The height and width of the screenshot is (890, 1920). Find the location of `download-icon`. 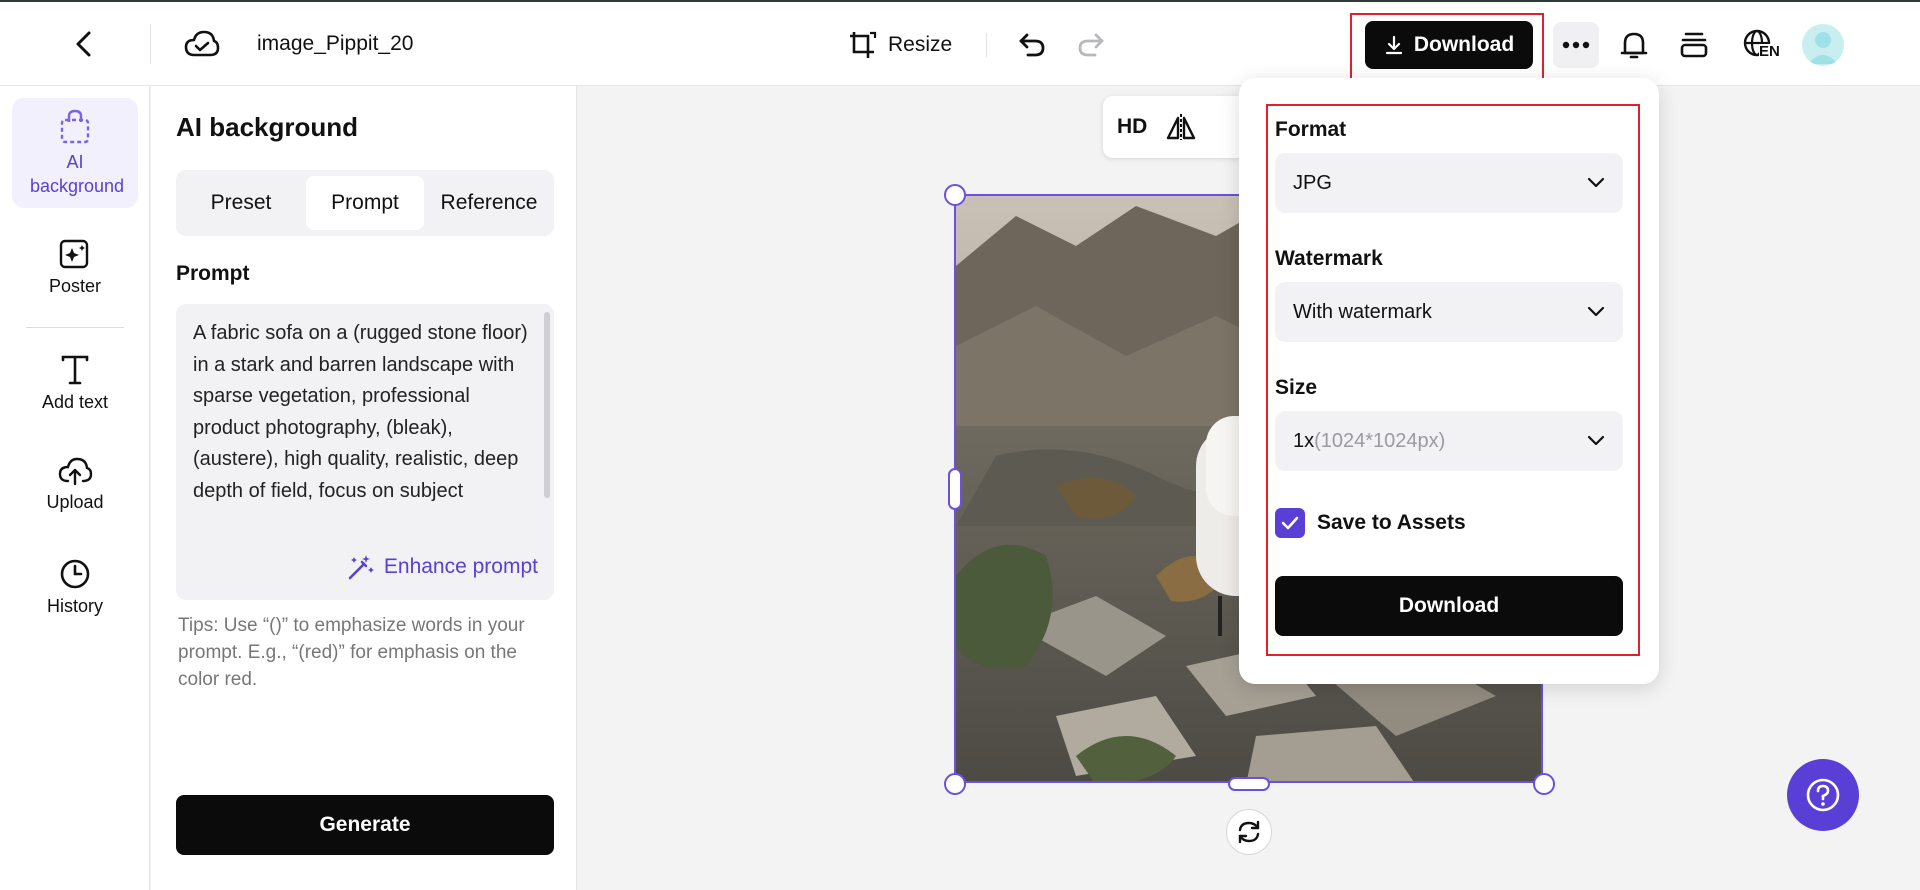

download-icon is located at coordinates (1393, 45).